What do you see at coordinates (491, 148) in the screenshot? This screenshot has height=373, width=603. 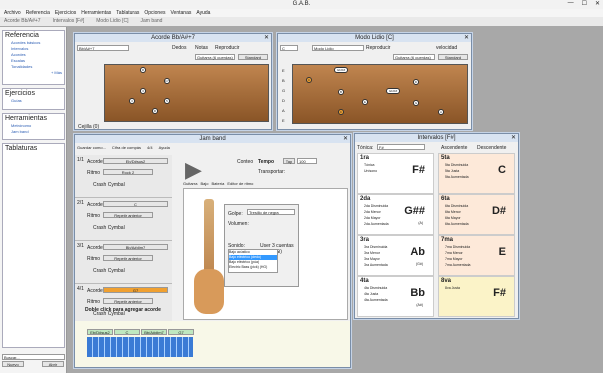 I see `descendente-radio: Descendente` at bounding box center [491, 148].